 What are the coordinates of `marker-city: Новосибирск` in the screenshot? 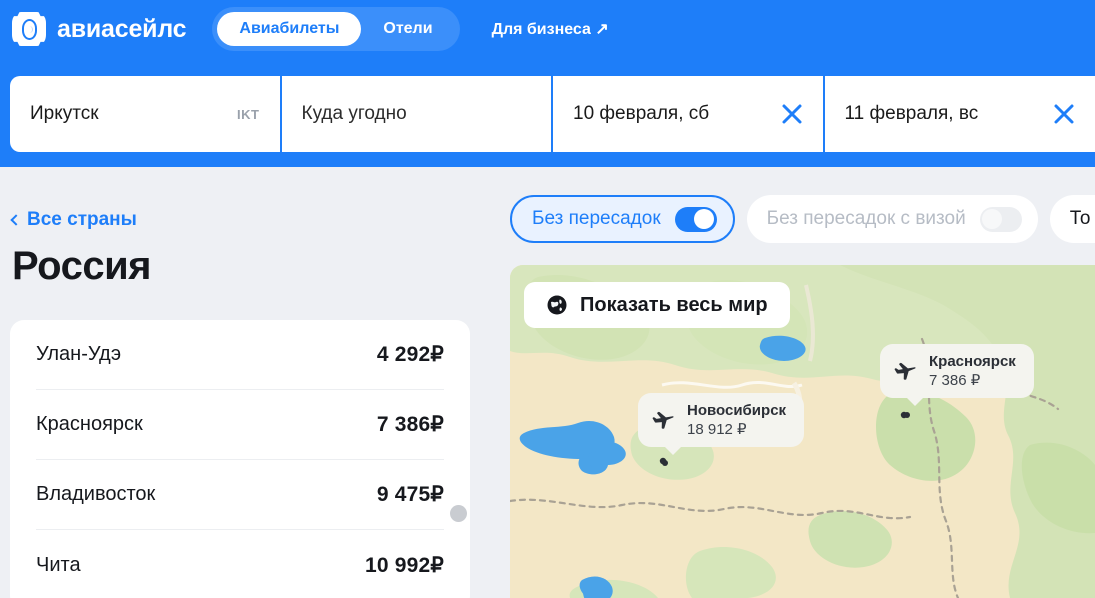 It's located at (737, 410).